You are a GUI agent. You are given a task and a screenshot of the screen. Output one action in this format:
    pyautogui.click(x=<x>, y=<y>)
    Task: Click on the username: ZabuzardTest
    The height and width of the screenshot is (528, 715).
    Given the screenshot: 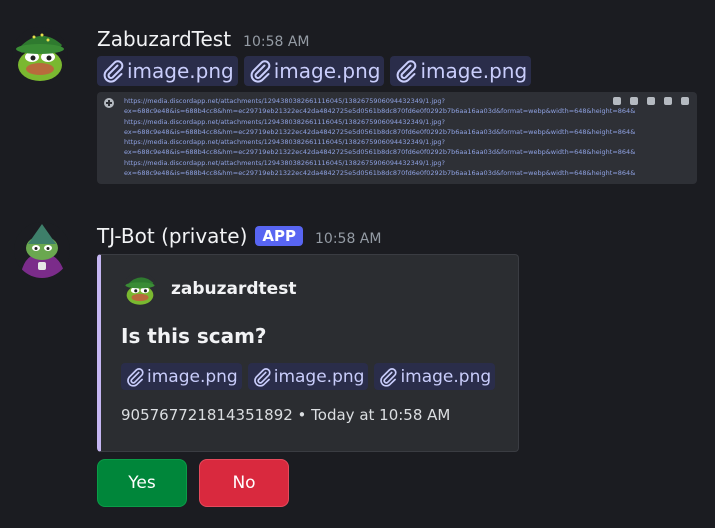 What is the action you would take?
    pyautogui.click(x=164, y=39)
    